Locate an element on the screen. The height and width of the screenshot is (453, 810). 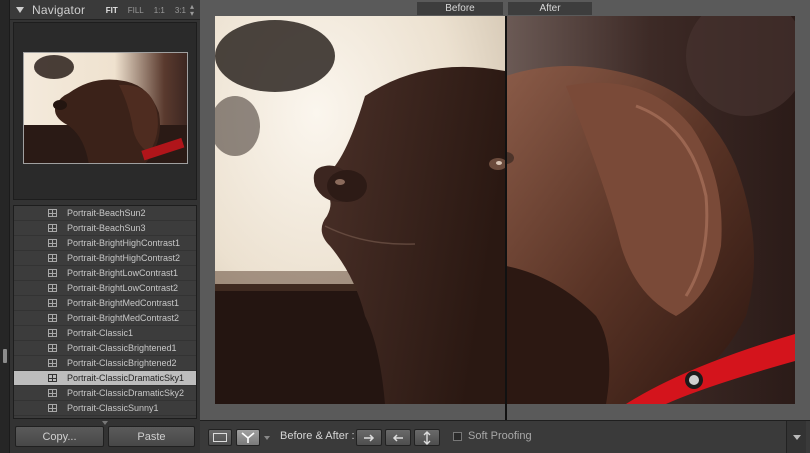
copy-after-to-before-button is located at coordinates (398, 437).